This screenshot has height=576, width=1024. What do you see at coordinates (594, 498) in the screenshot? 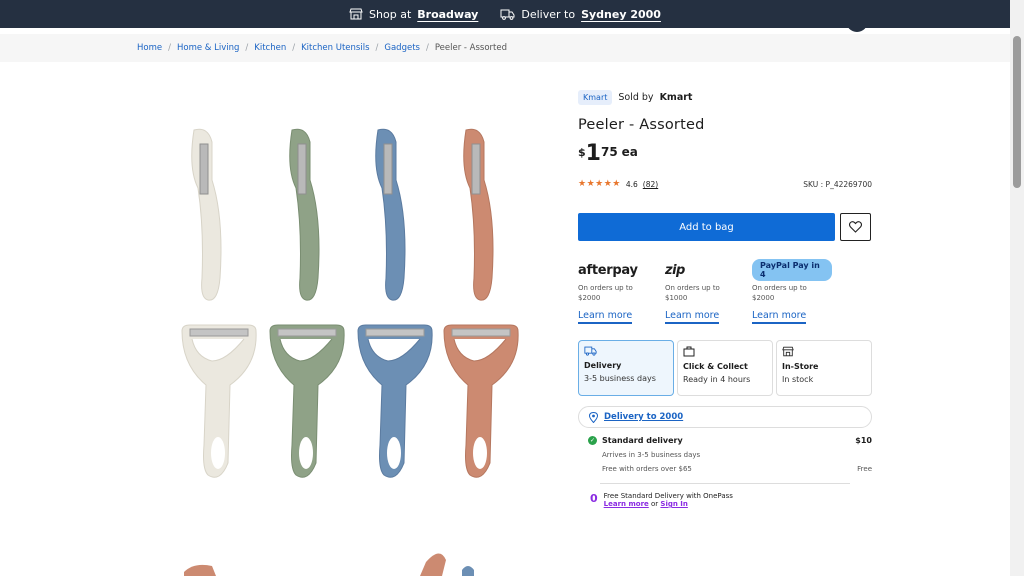
I see `onepass-icon: 0` at bounding box center [594, 498].